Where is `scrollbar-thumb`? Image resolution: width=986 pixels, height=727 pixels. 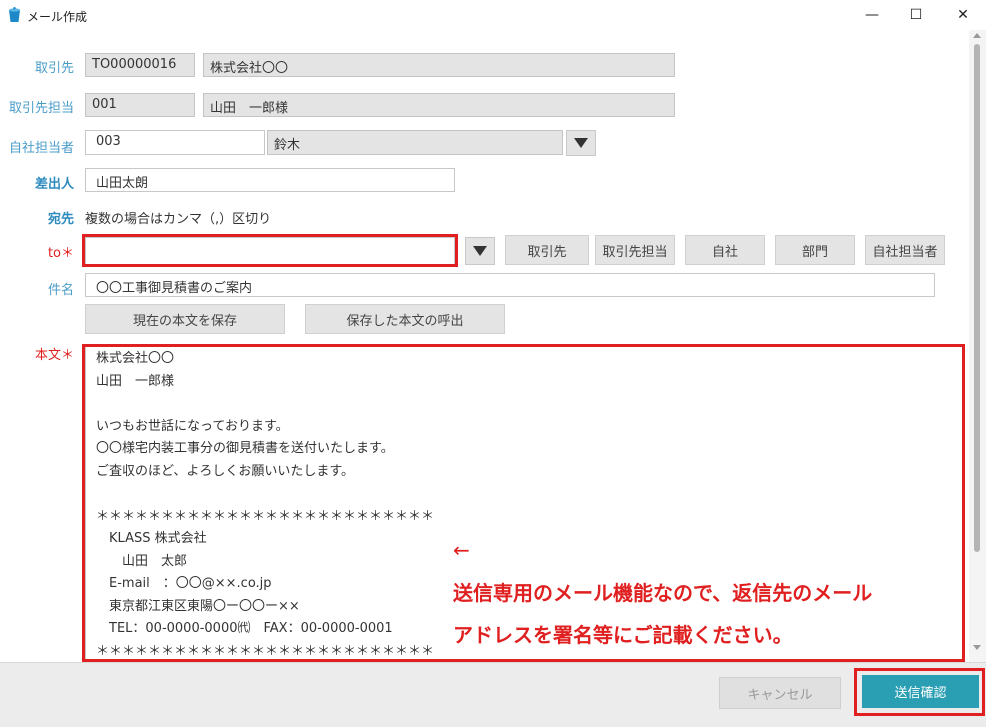
scrollbar-thumb is located at coordinates (977, 298).